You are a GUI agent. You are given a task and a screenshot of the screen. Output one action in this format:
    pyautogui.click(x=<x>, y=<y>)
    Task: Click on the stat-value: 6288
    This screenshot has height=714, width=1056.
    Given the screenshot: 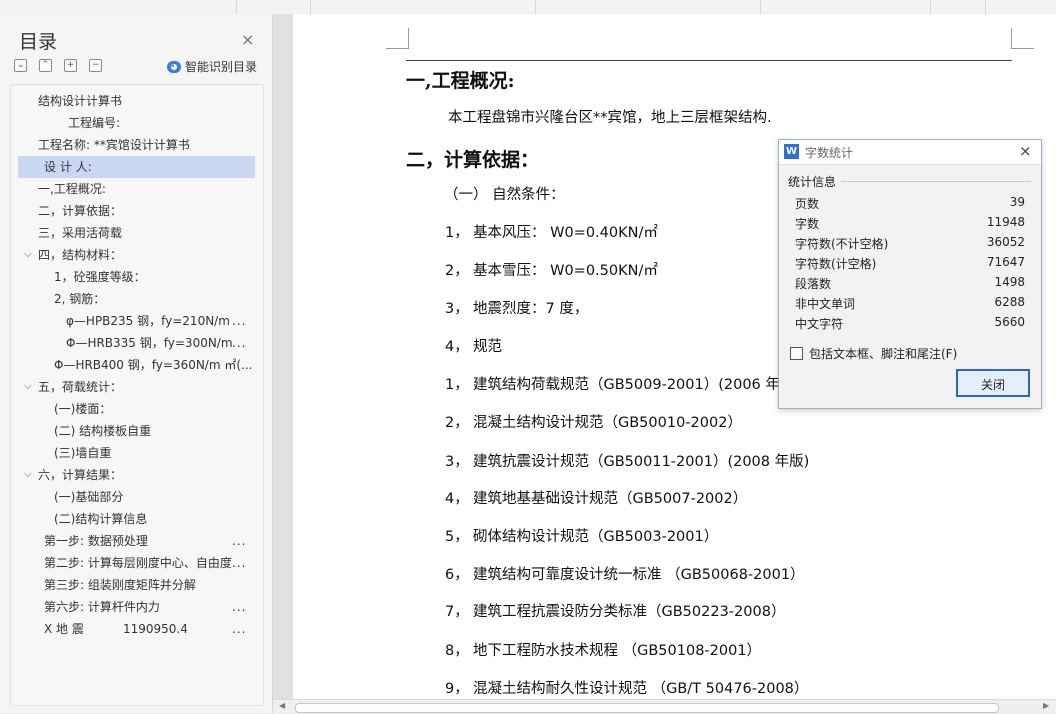 What is the action you would take?
    pyautogui.click(x=1009, y=302)
    